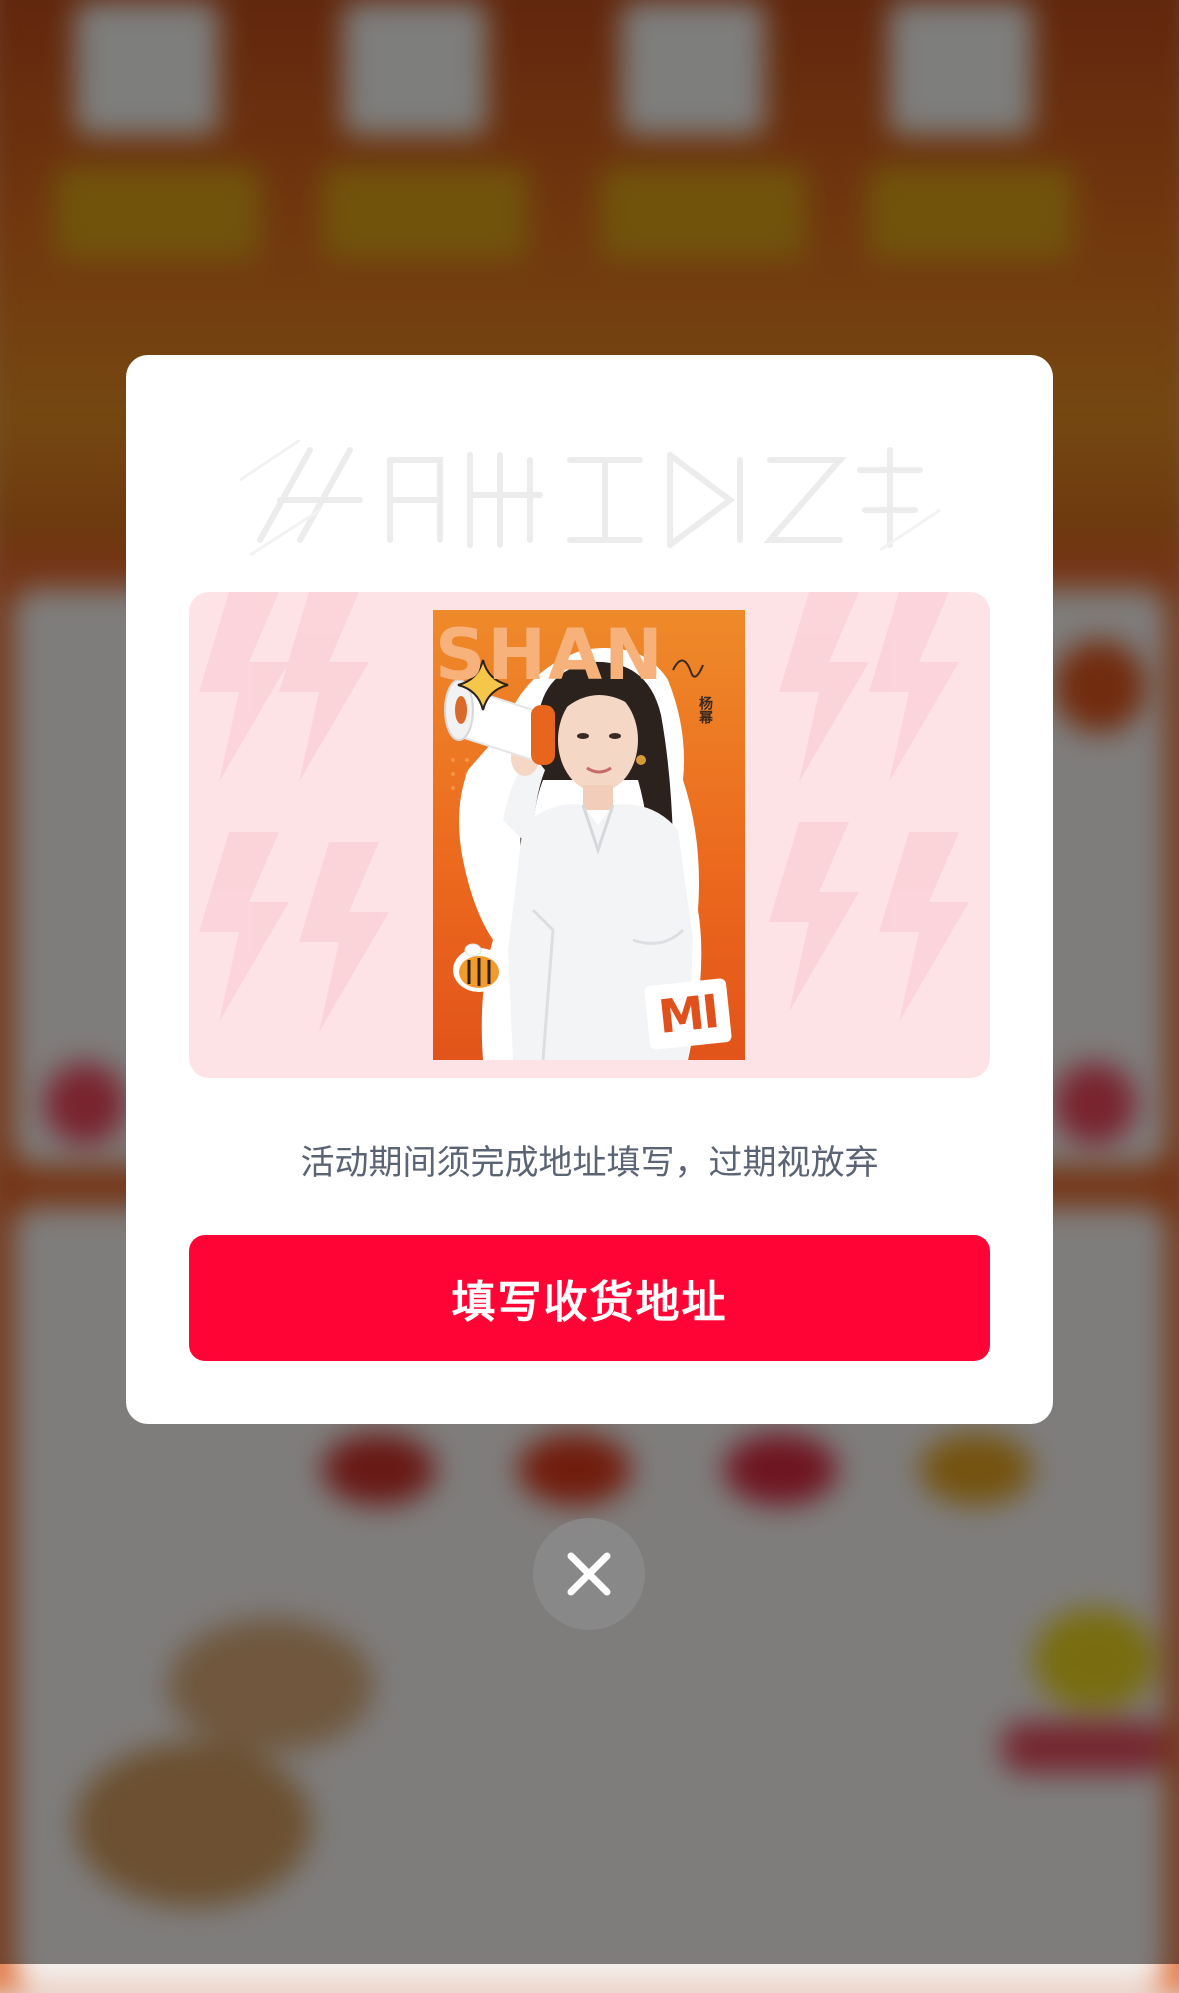 This screenshot has width=1179, height=1993. What do you see at coordinates (589, 1163) in the screenshot?
I see `deadline-notice: 活动期间须完成地址填写，过期视放弃` at bounding box center [589, 1163].